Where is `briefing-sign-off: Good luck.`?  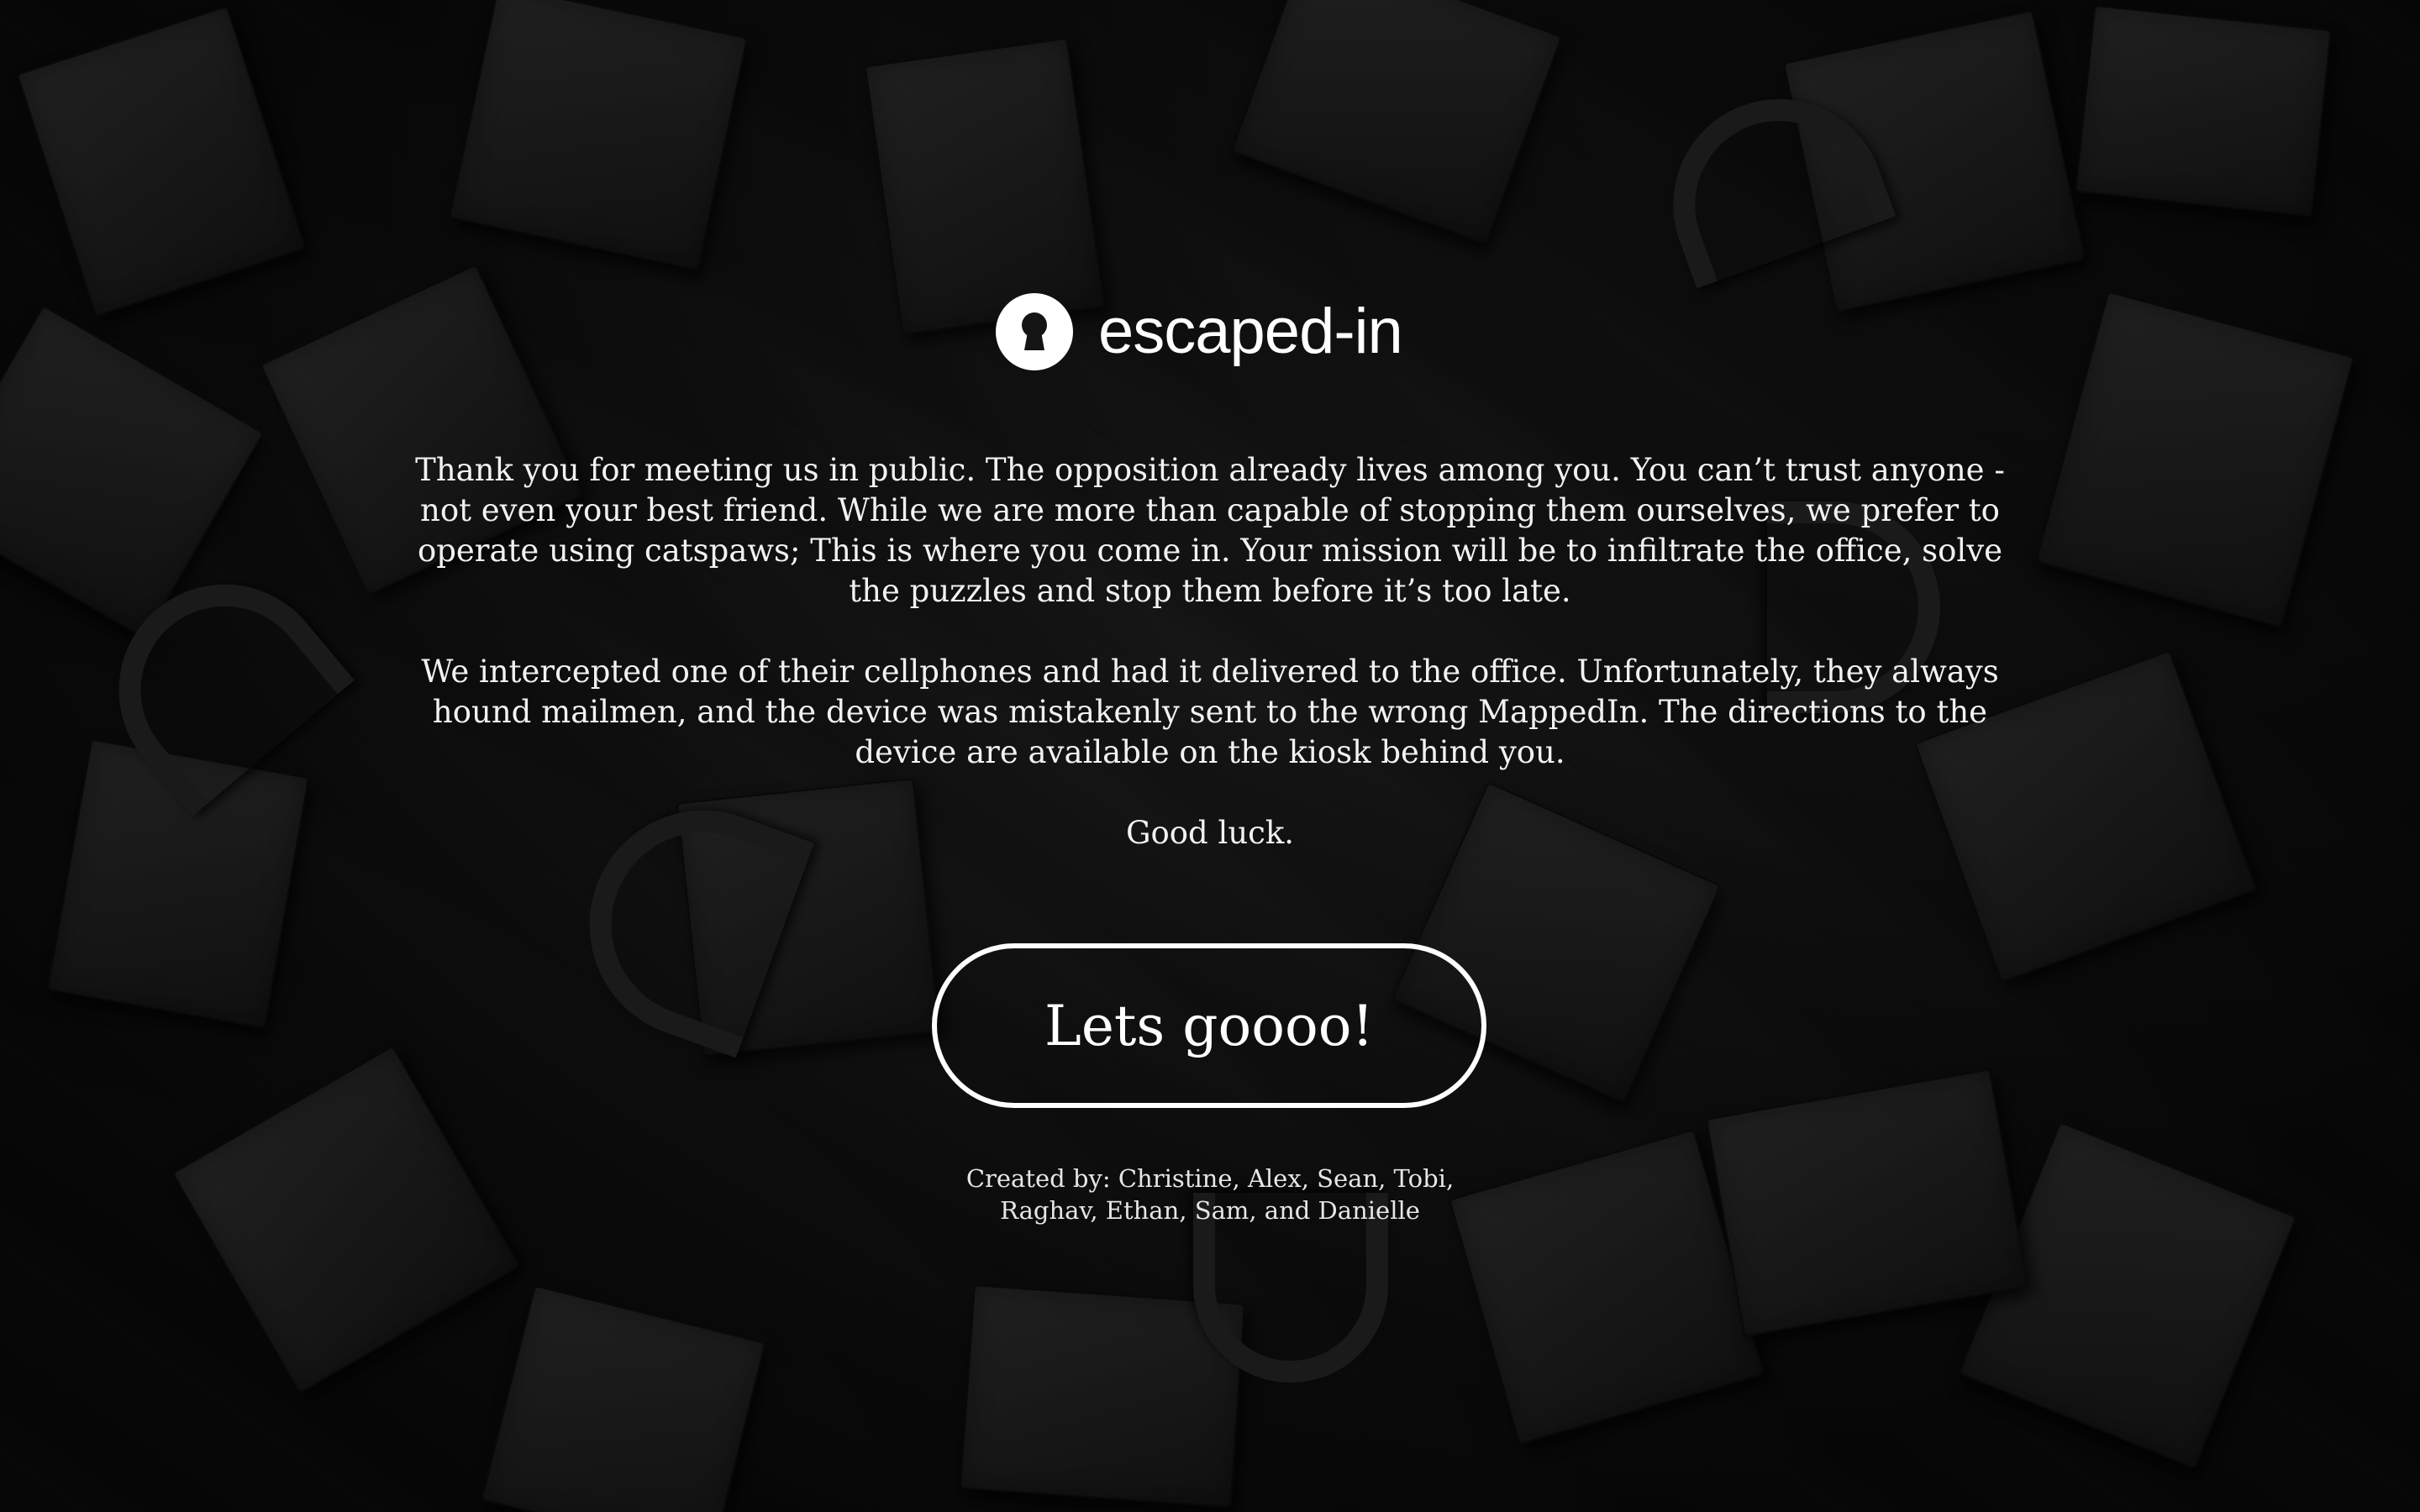
briefing-sign-off: Good luck. is located at coordinates (1210, 833).